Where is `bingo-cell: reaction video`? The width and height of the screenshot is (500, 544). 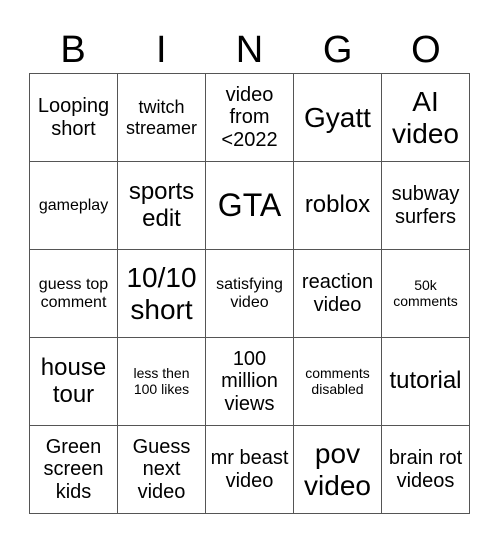 bingo-cell: reaction video is located at coordinates (338, 294).